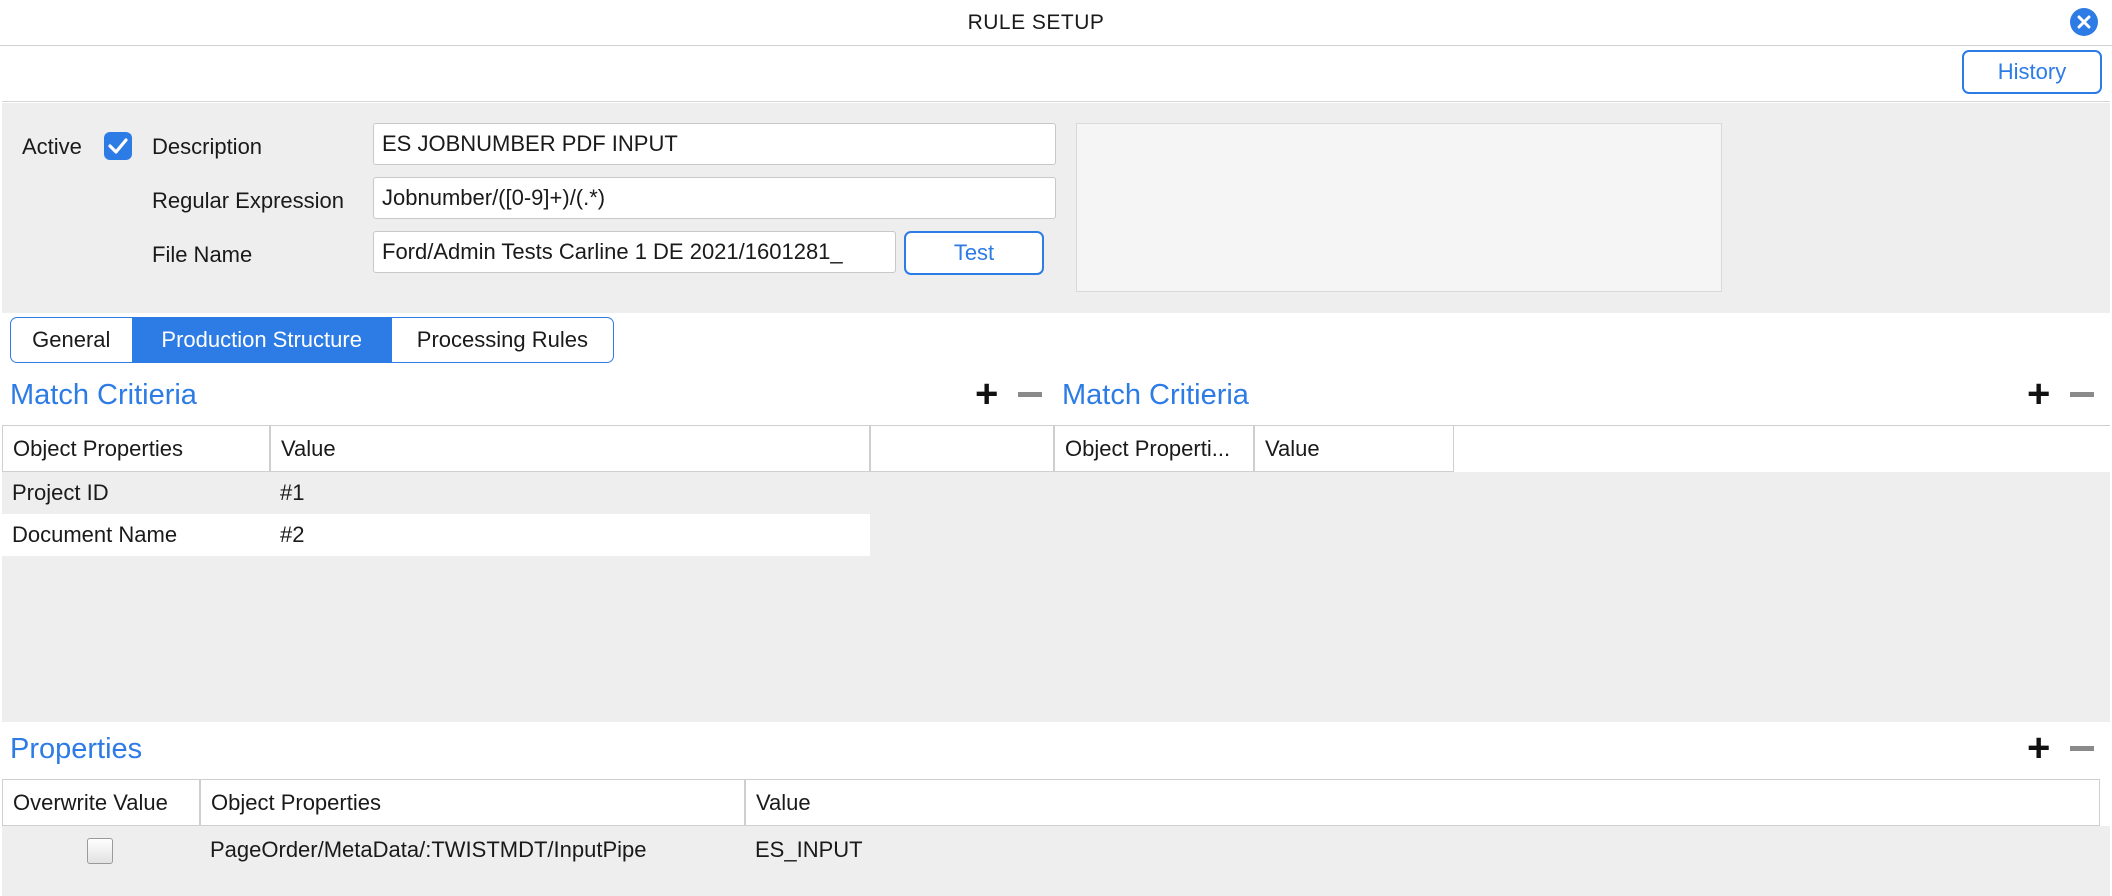  Describe the element at coordinates (1155, 395) in the screenshot. I see `match-criteria-right-title: Match Critieria` at that location.